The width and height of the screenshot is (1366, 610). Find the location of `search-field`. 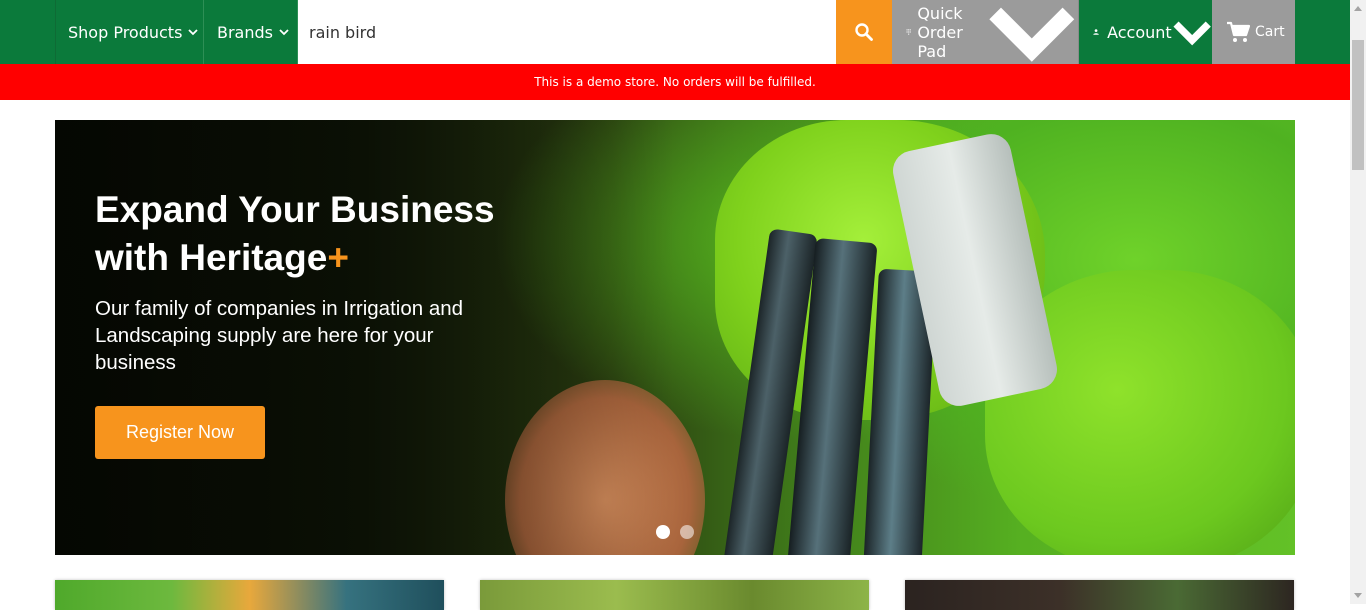

search-field is located at coordinates (567, 32).